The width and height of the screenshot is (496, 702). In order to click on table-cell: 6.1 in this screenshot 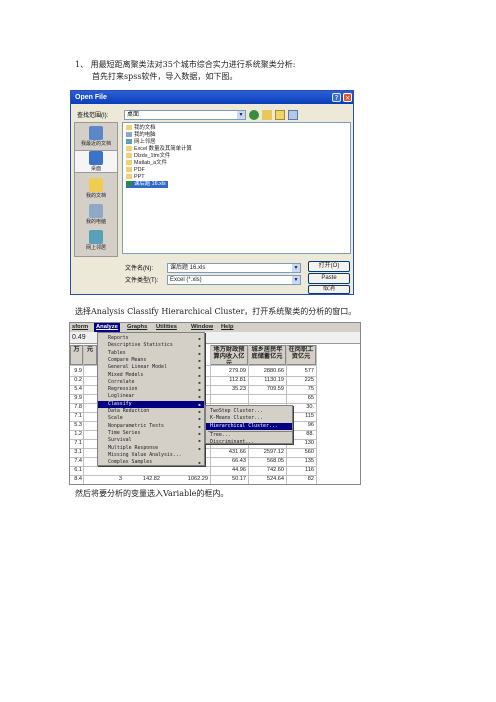, I will do `click(76, 470)`.